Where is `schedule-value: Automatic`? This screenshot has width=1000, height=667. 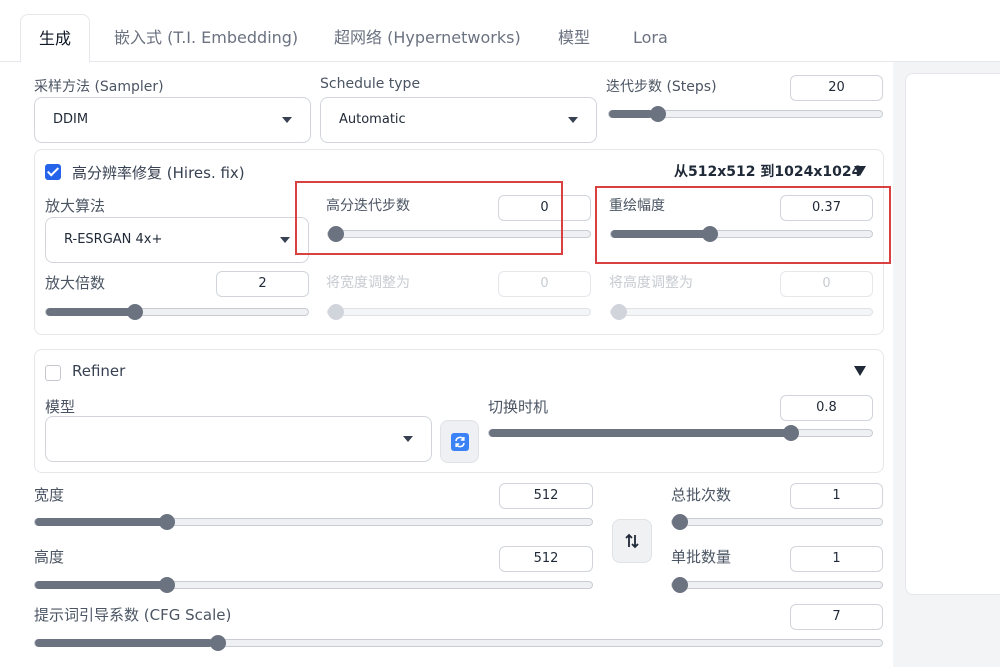 schedule-value: Automatic is located at coordinates (372, 119).